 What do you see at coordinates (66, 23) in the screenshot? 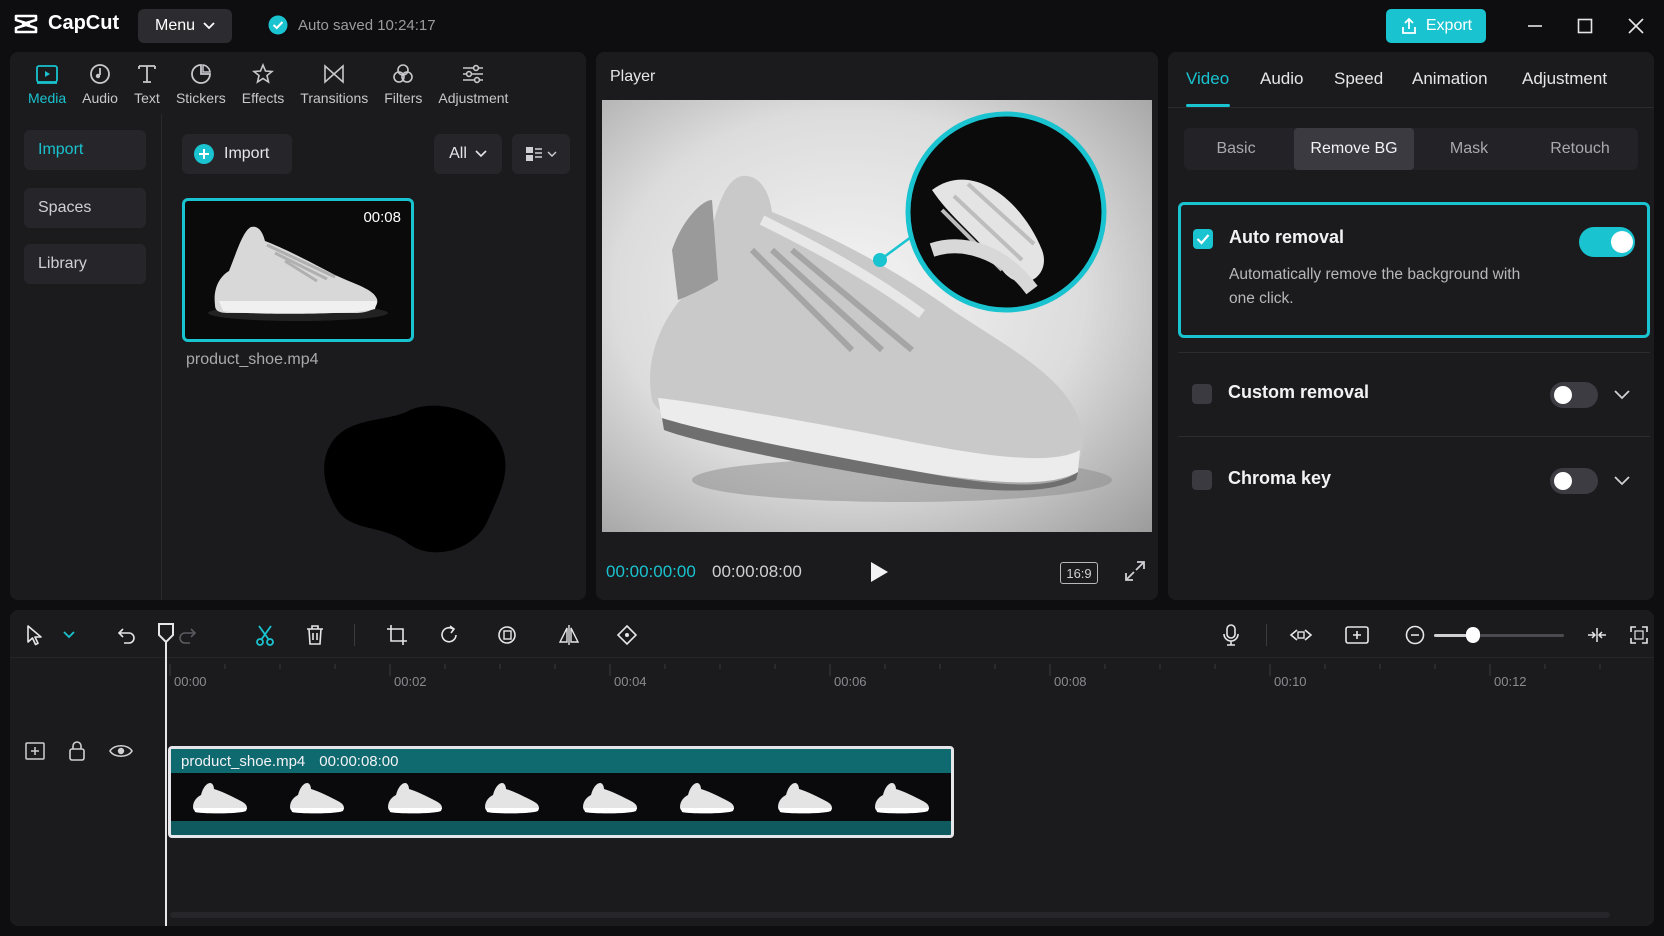
I see `app-logo: CapCut` at bounding box center [66, 23].